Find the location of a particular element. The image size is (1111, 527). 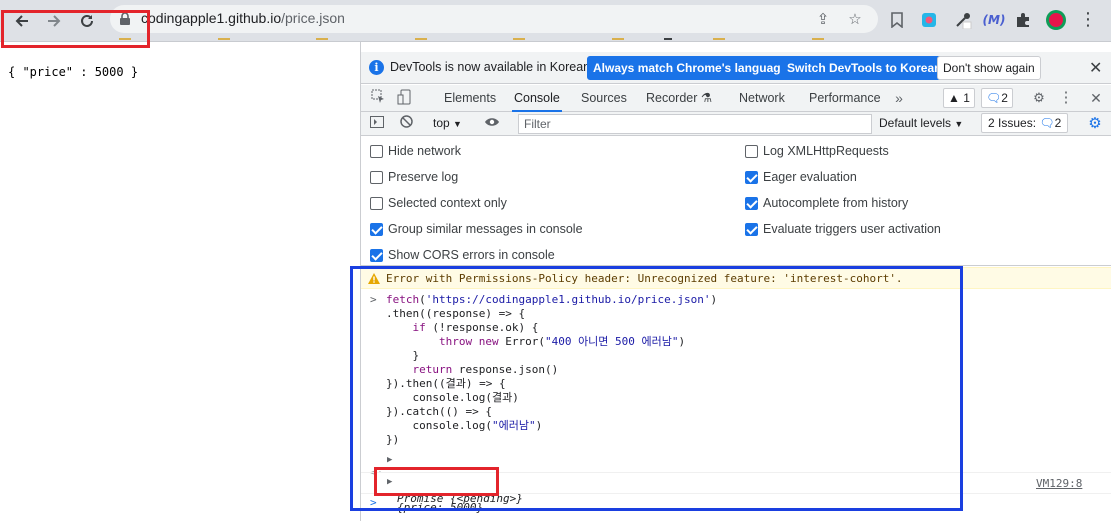

eyedropper-extension-icon is located at coordinates (963, 20).